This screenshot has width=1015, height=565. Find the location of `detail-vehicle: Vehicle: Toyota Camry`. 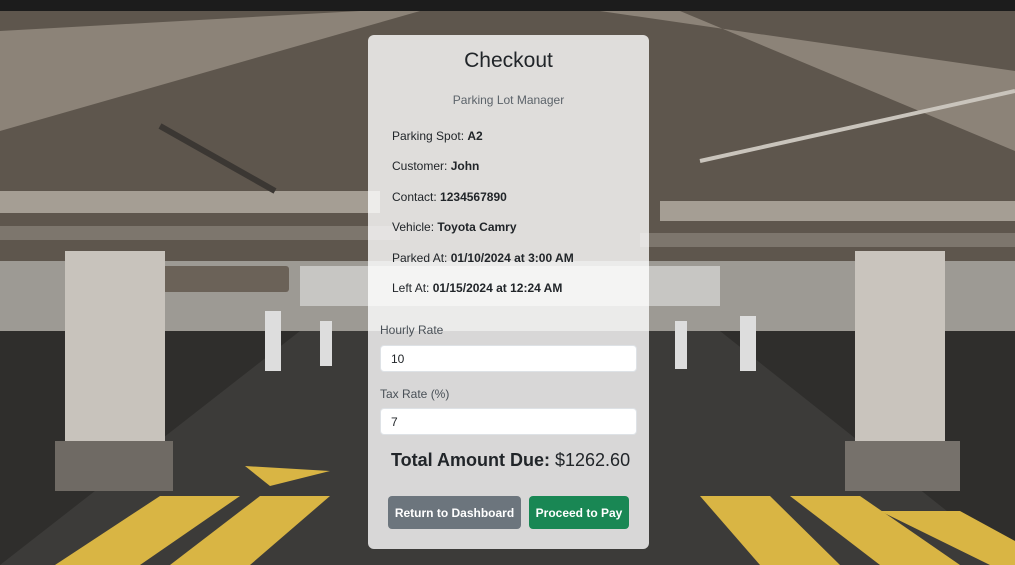

detail-vehicle: Vehicle: Toyota Camry is located at coordinates (454, 227).